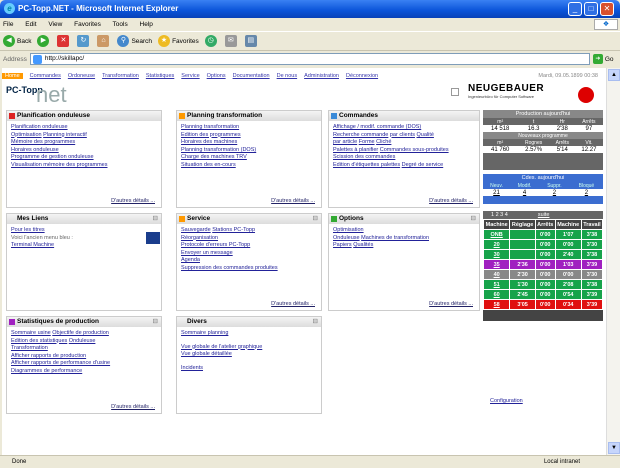  What do you see at coordinates (196, 230) in the screenshot?
I see `link-sauvegarde: Sauvegarde` at bounding box center [196, 230].